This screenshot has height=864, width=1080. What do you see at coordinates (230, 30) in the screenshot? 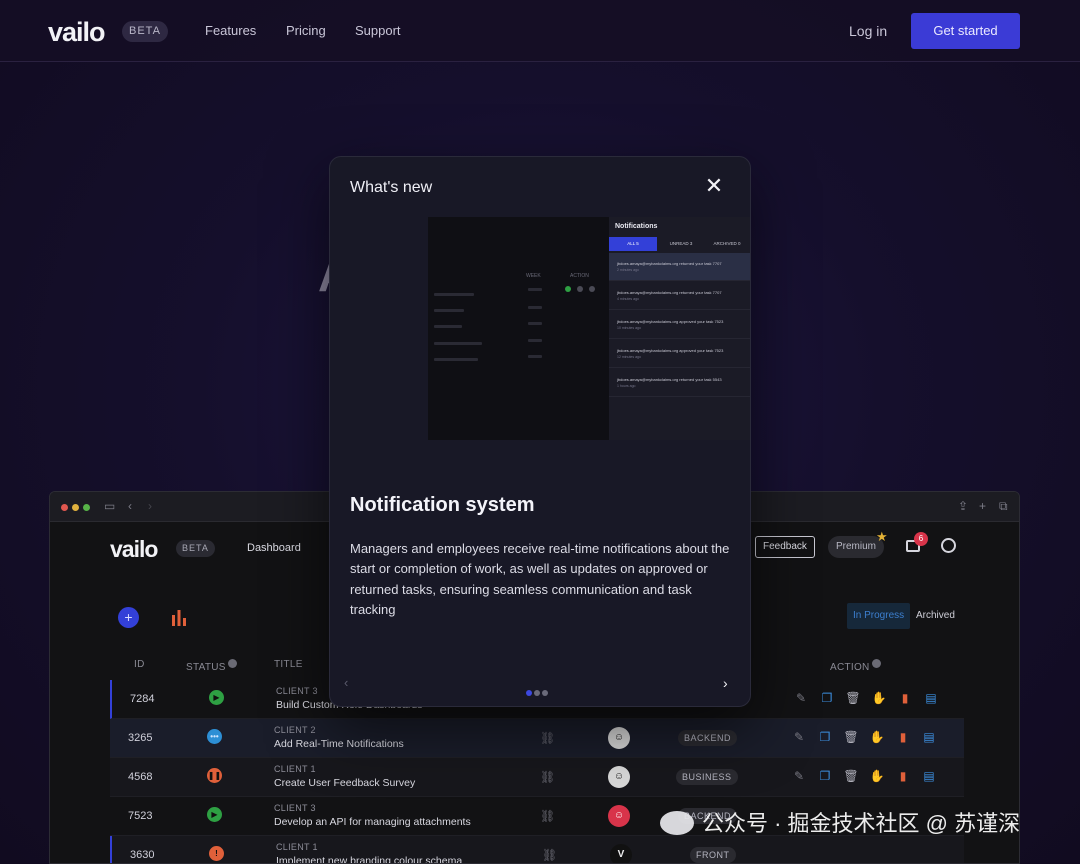
I see `nav-link-features: Features` at bounding box center [230, 30].